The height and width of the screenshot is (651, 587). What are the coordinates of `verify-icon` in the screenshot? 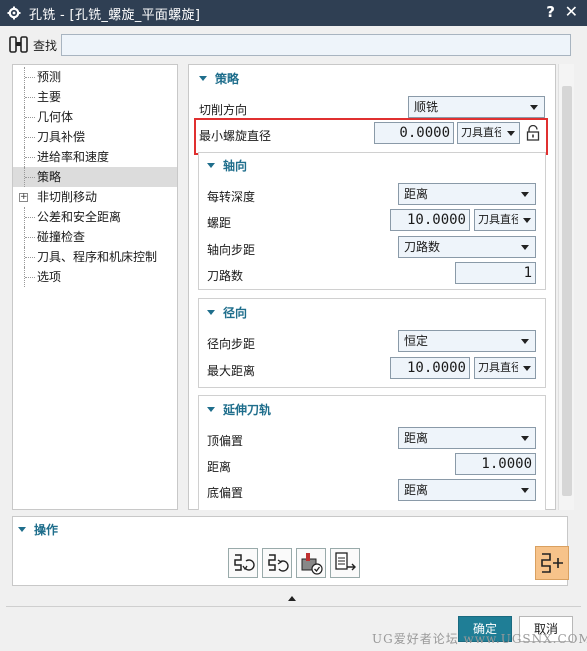 It's located at (312, 564).